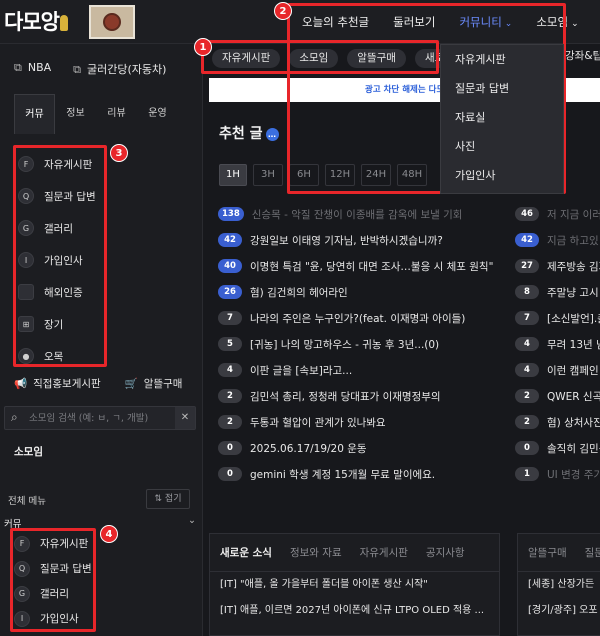 The image size is (600, 636). I want to click on recommend-count-badge: 8, so click(527, 292).